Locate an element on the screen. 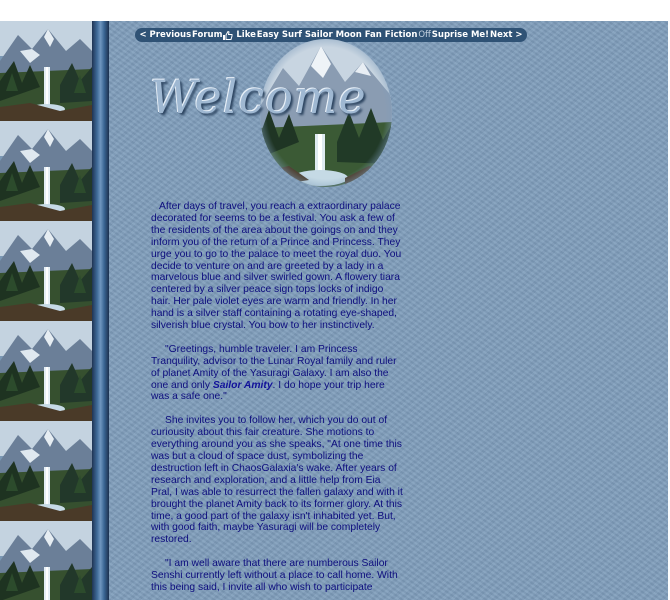 This screenshot has height=600, width=670. waterfall-landscape-tiles is located at coordinates (46, 310).